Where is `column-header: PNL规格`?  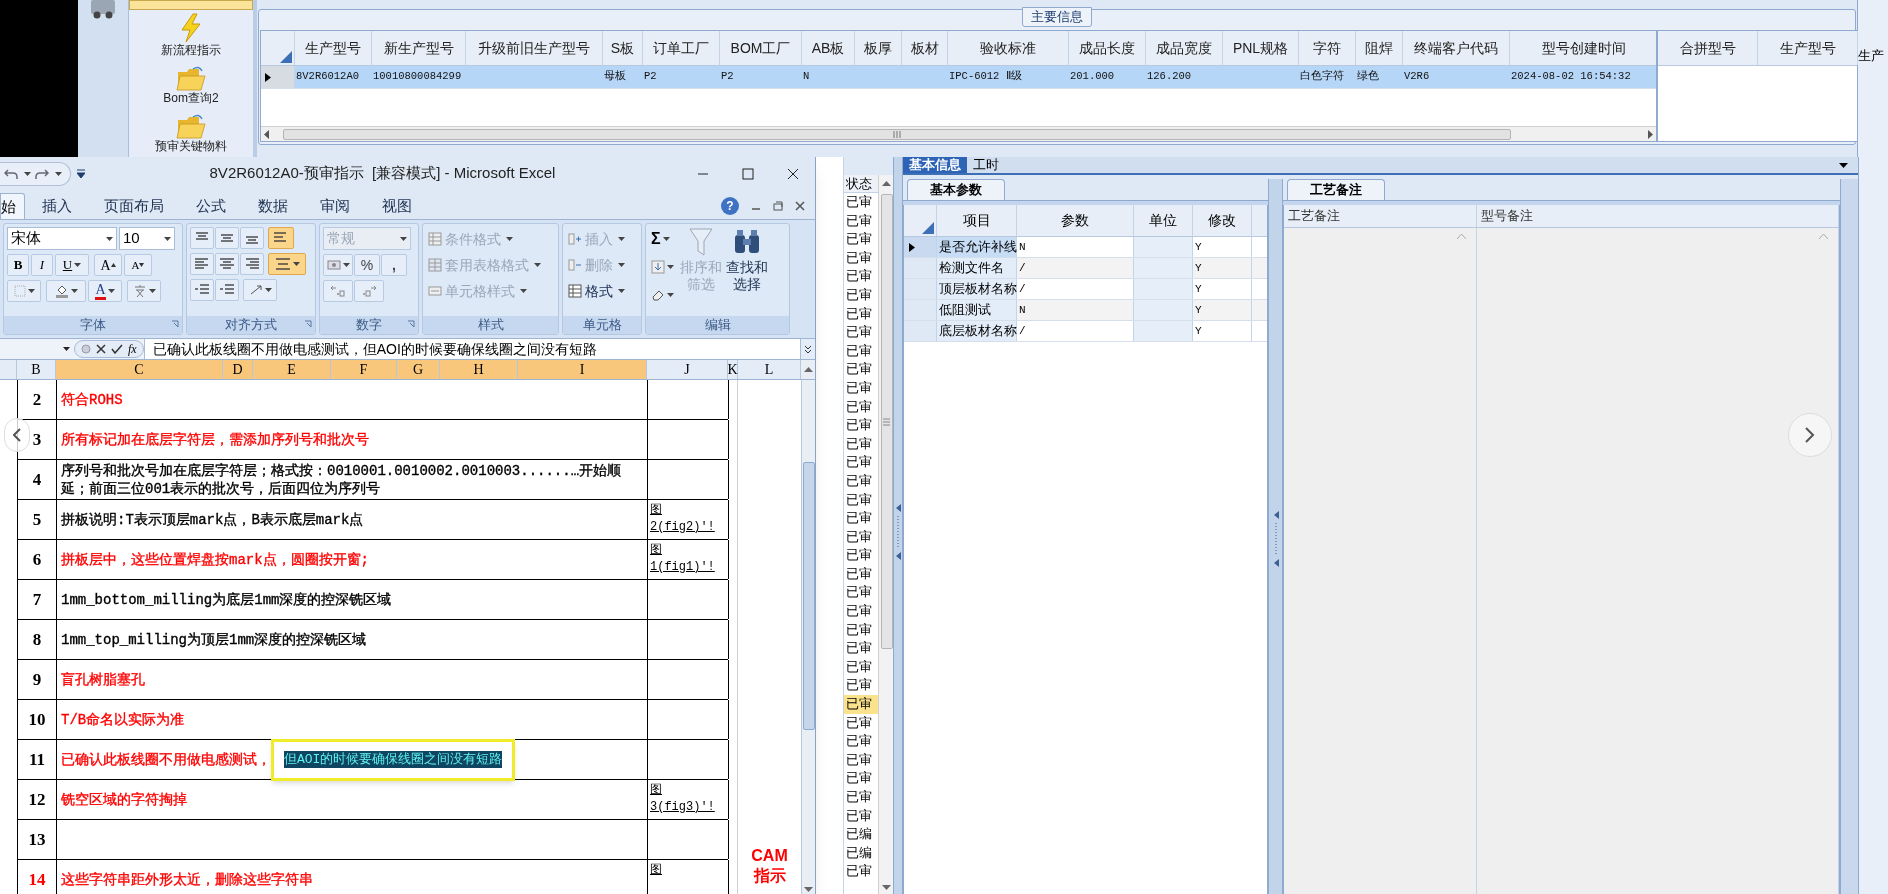 column-header: PNL规格 is located at coordinates (1261, 48).